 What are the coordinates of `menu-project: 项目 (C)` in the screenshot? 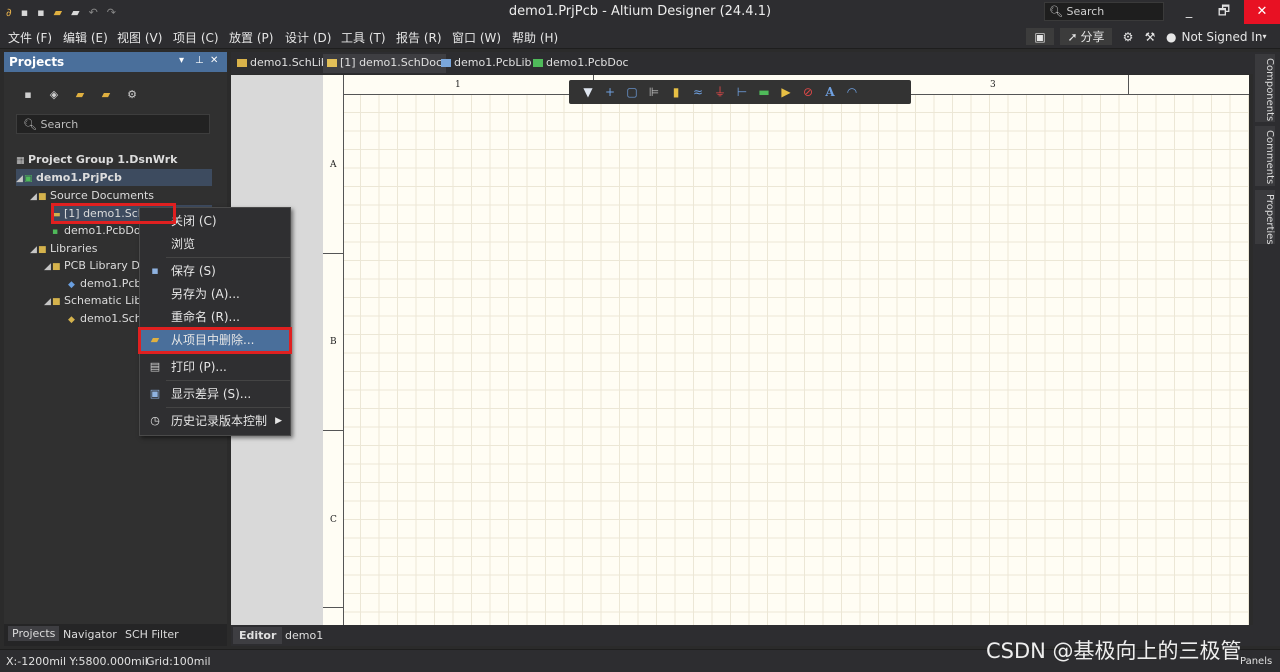 It's located at (196, 37).